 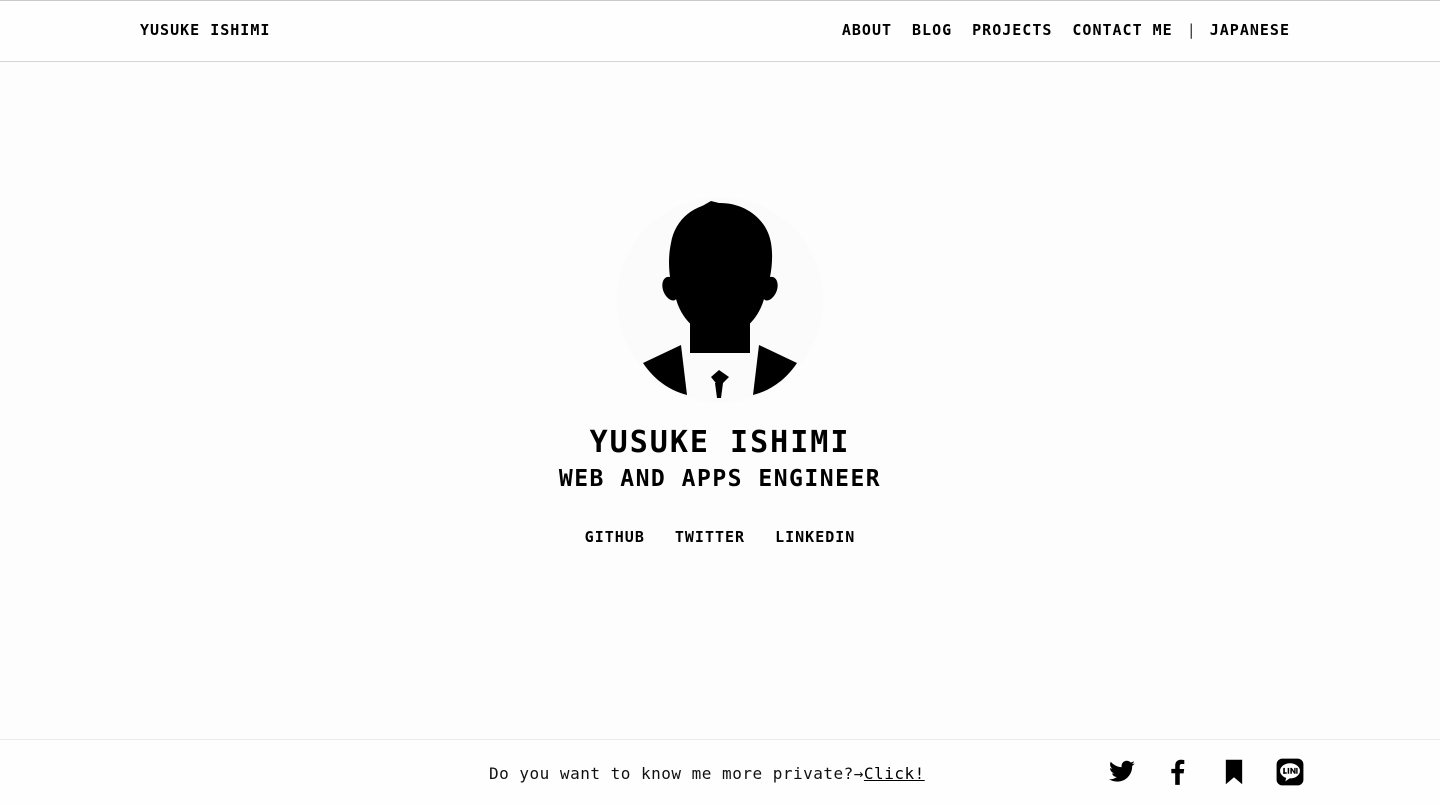 I want to click on person-silhouette-icon, so click(x=720, y=300).